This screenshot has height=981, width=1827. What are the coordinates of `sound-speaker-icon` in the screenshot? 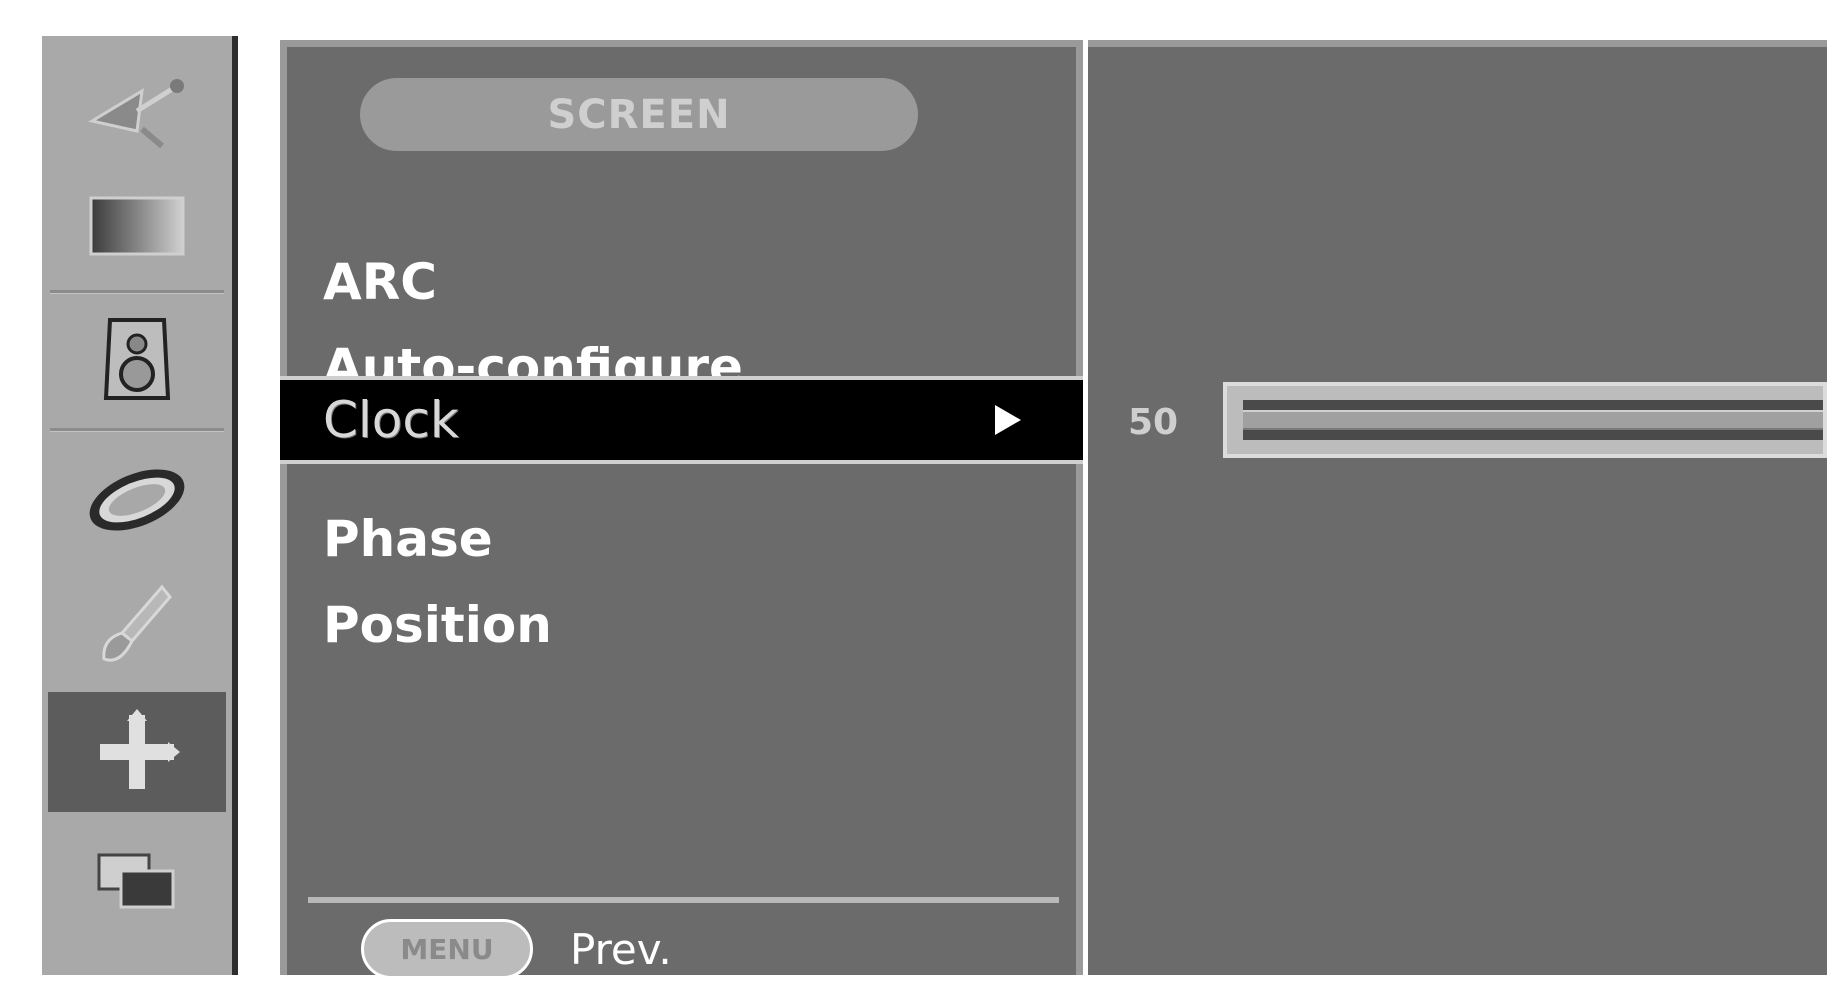 It's located at (137, 359).